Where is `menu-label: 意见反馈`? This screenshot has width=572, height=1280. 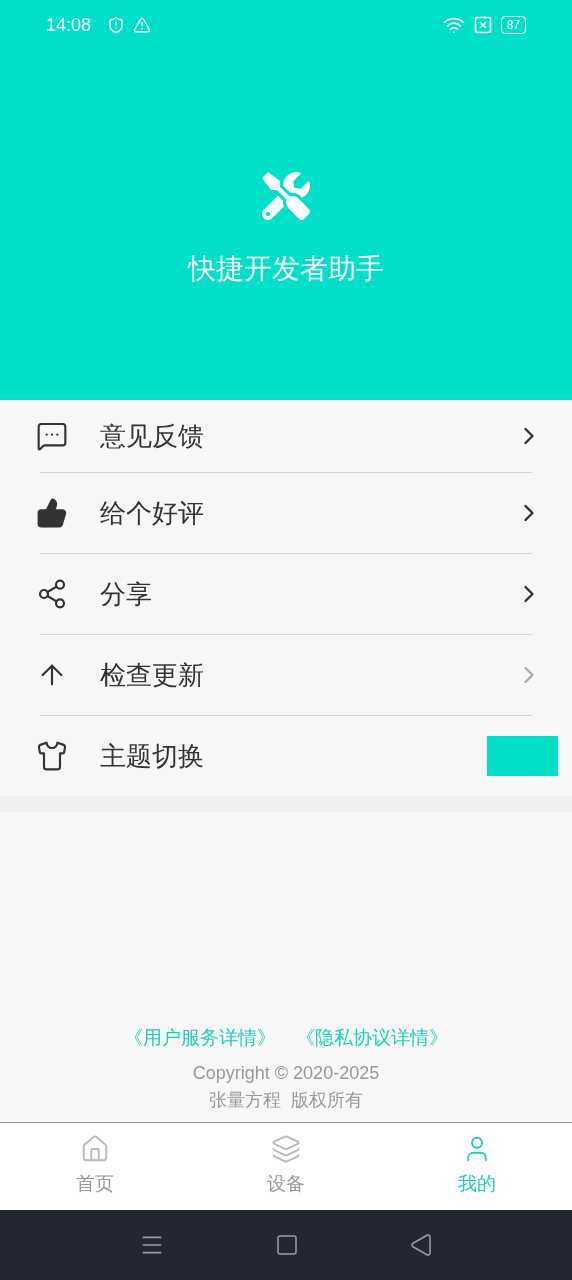
menu-label: 意见反馈 is located at coordinates (152, 436).